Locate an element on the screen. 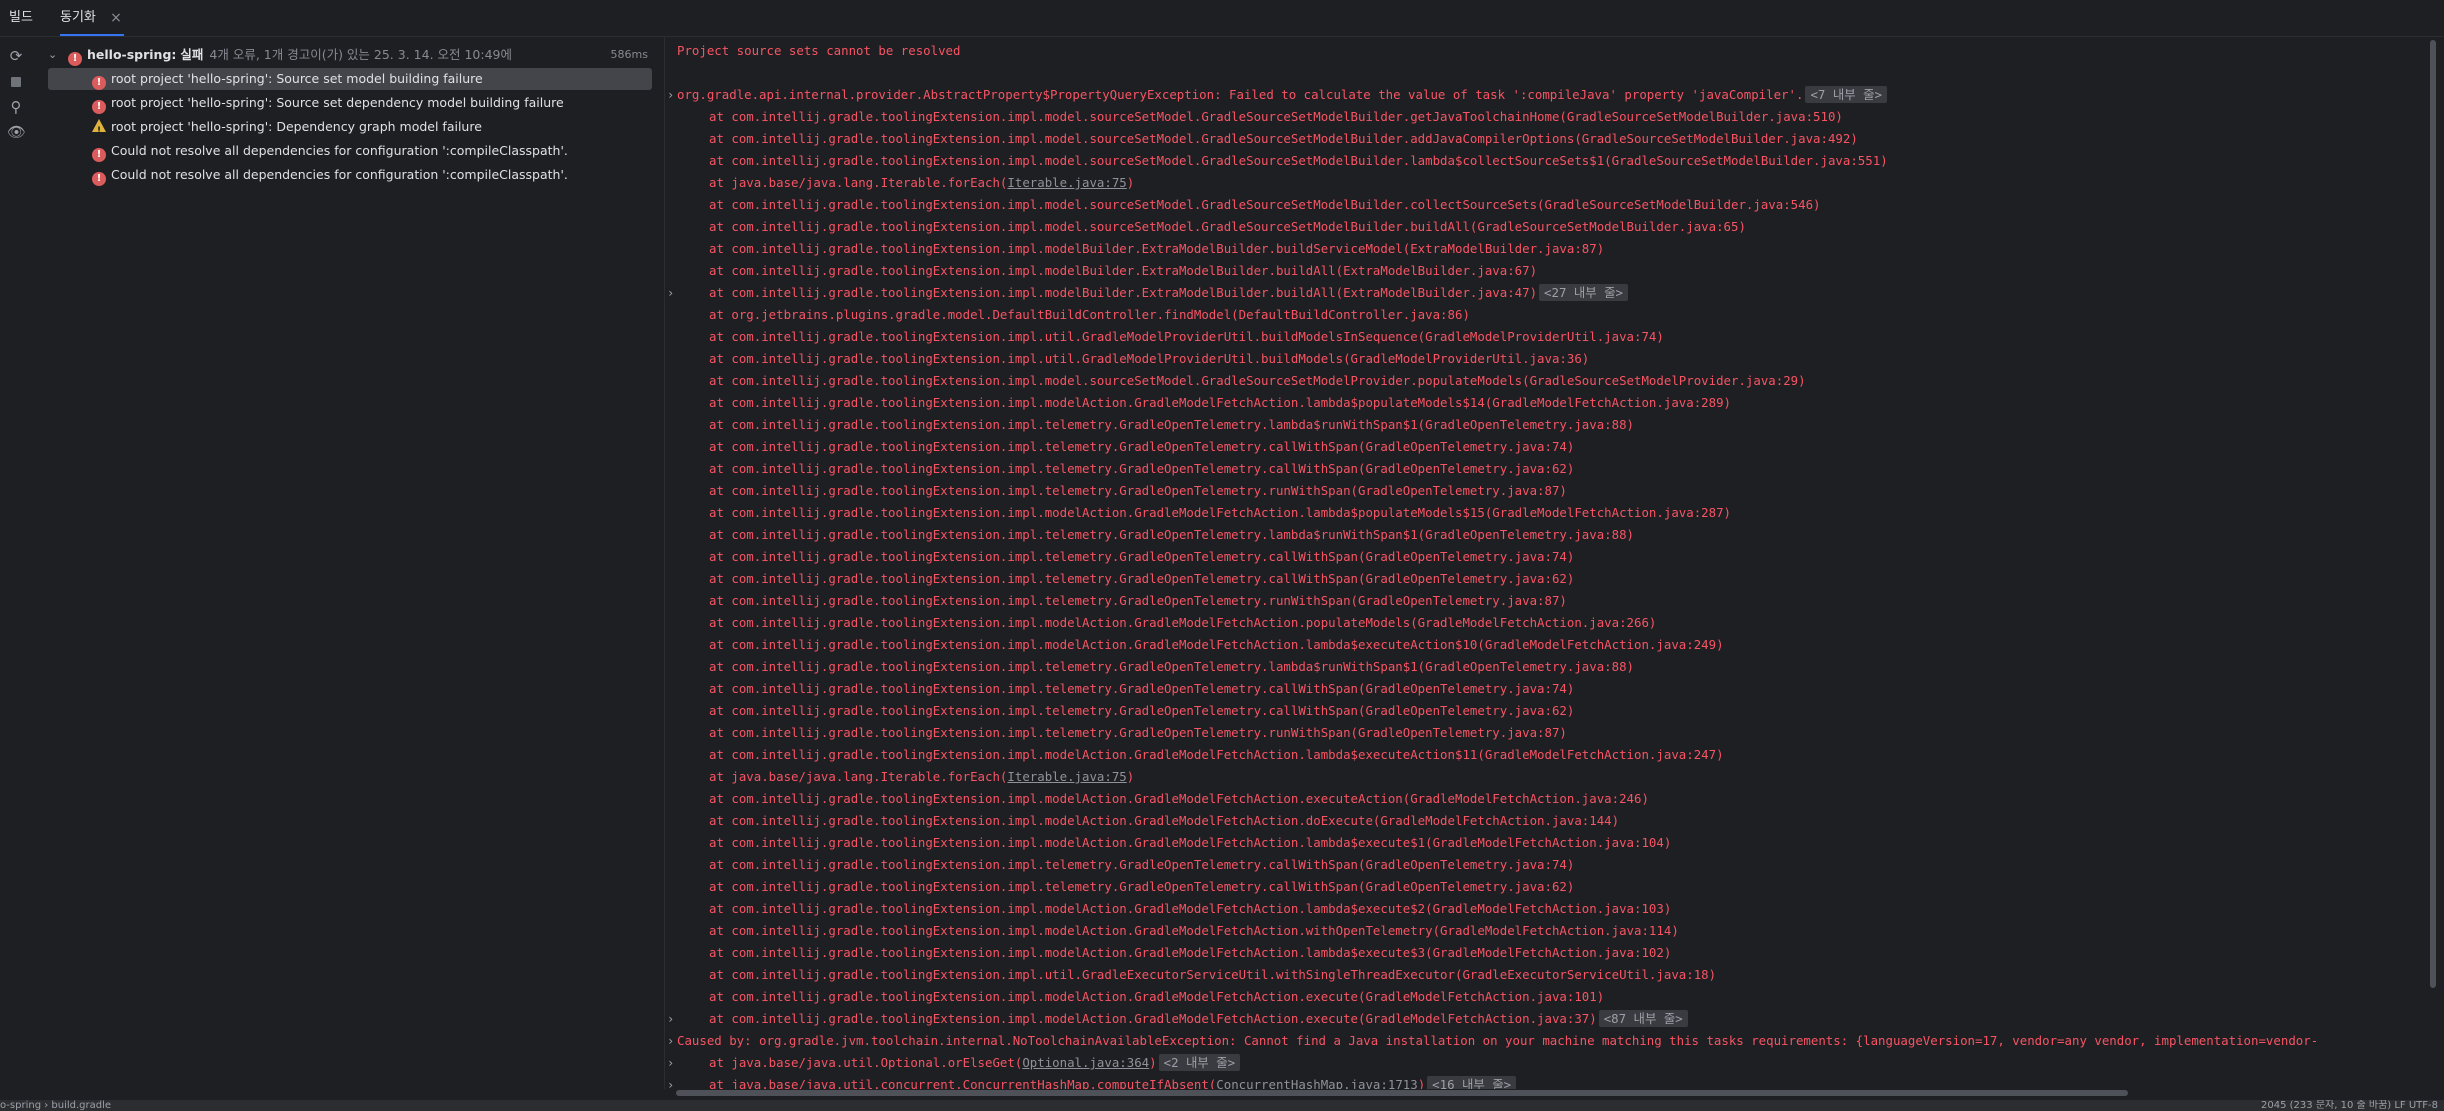 This screenshot has height=1111, width=2444. internal-lines-badge: <2 내부 줄> is located at coordinates (1199, 1062).